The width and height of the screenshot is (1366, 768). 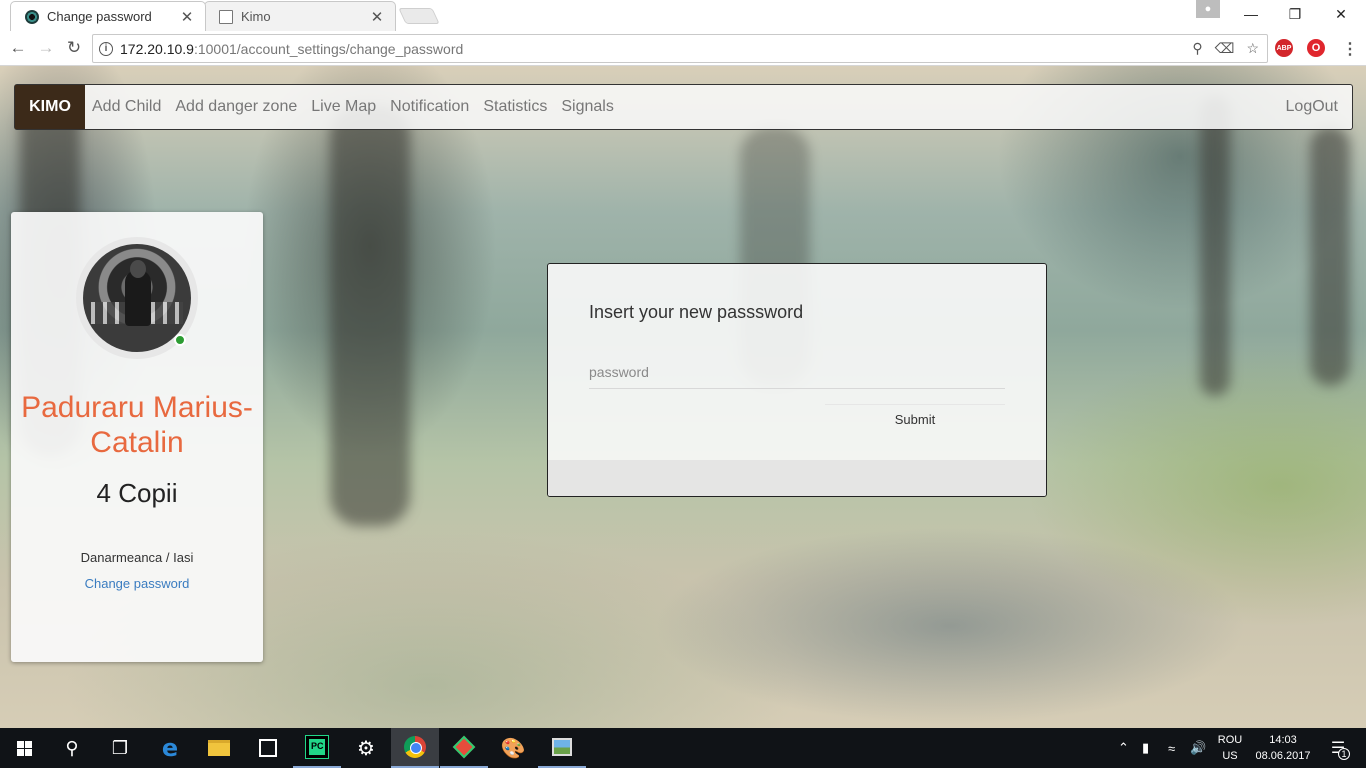 What do you see at coordinates (1344, 754) in the screenshot?
I see `notification-count: 1` at bounding box center [1344, 754].